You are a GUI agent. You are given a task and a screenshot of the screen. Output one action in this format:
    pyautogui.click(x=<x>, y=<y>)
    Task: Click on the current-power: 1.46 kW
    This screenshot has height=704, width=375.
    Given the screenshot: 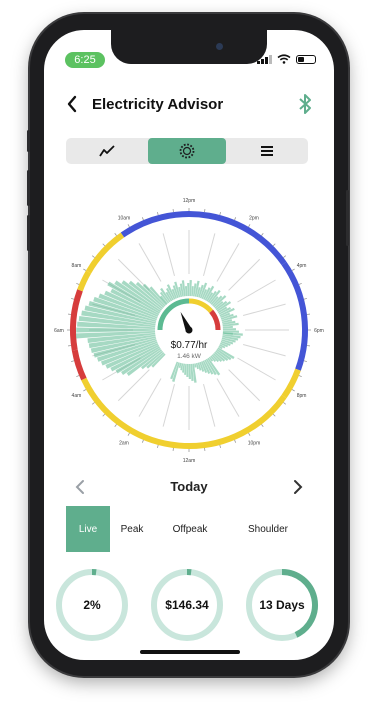 What is the action you would take?
    pyautogui.click(x=189, y=356)
    